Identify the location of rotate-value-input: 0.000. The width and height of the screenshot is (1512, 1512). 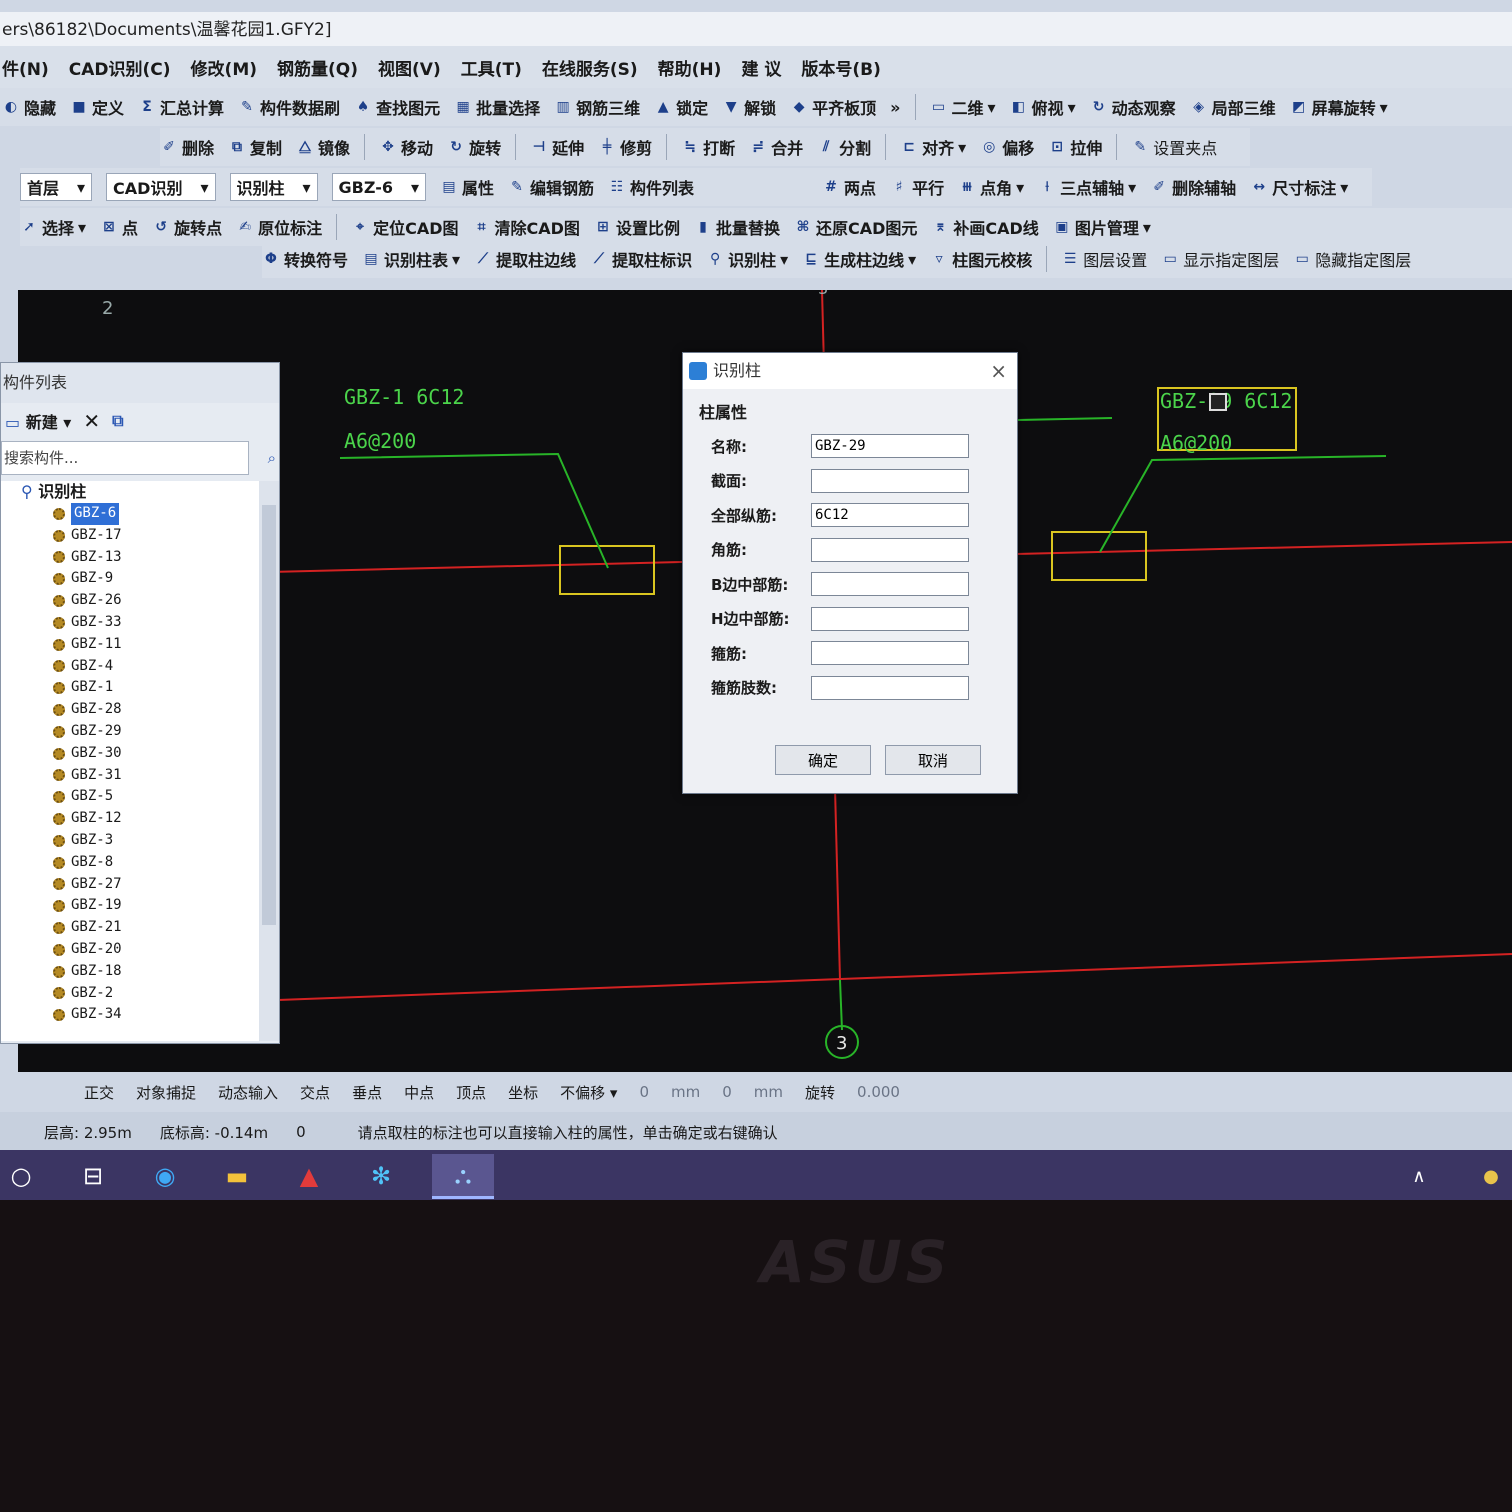
(878, 1092).